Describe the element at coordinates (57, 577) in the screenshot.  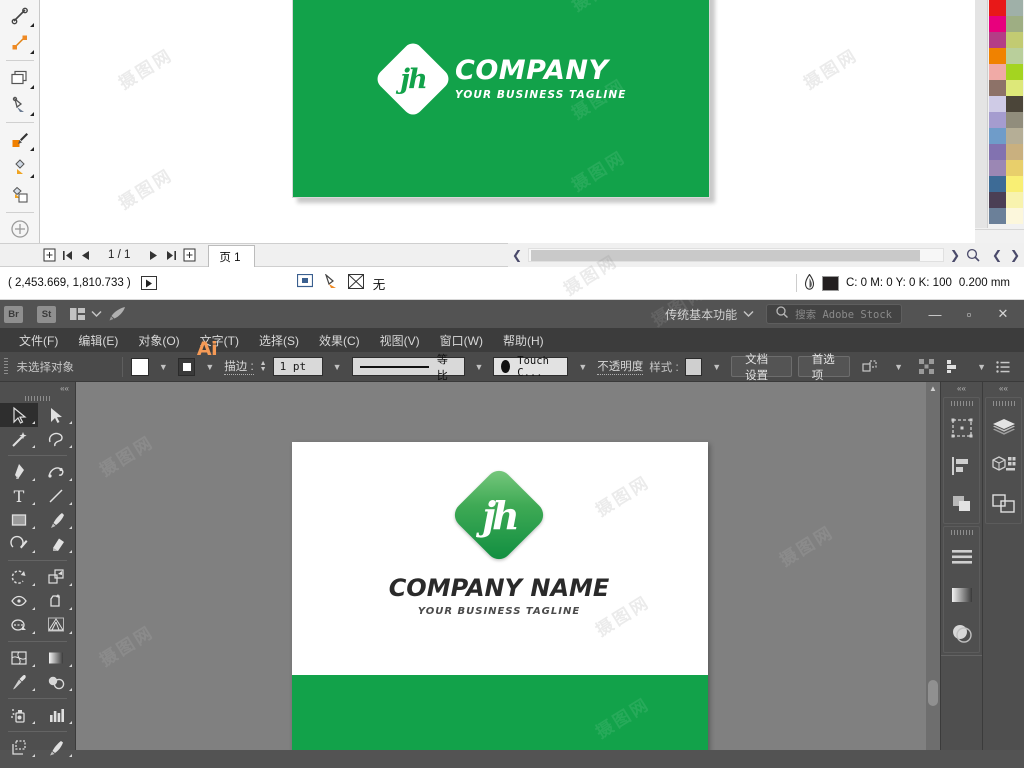
I see `scale-tool` at that location.